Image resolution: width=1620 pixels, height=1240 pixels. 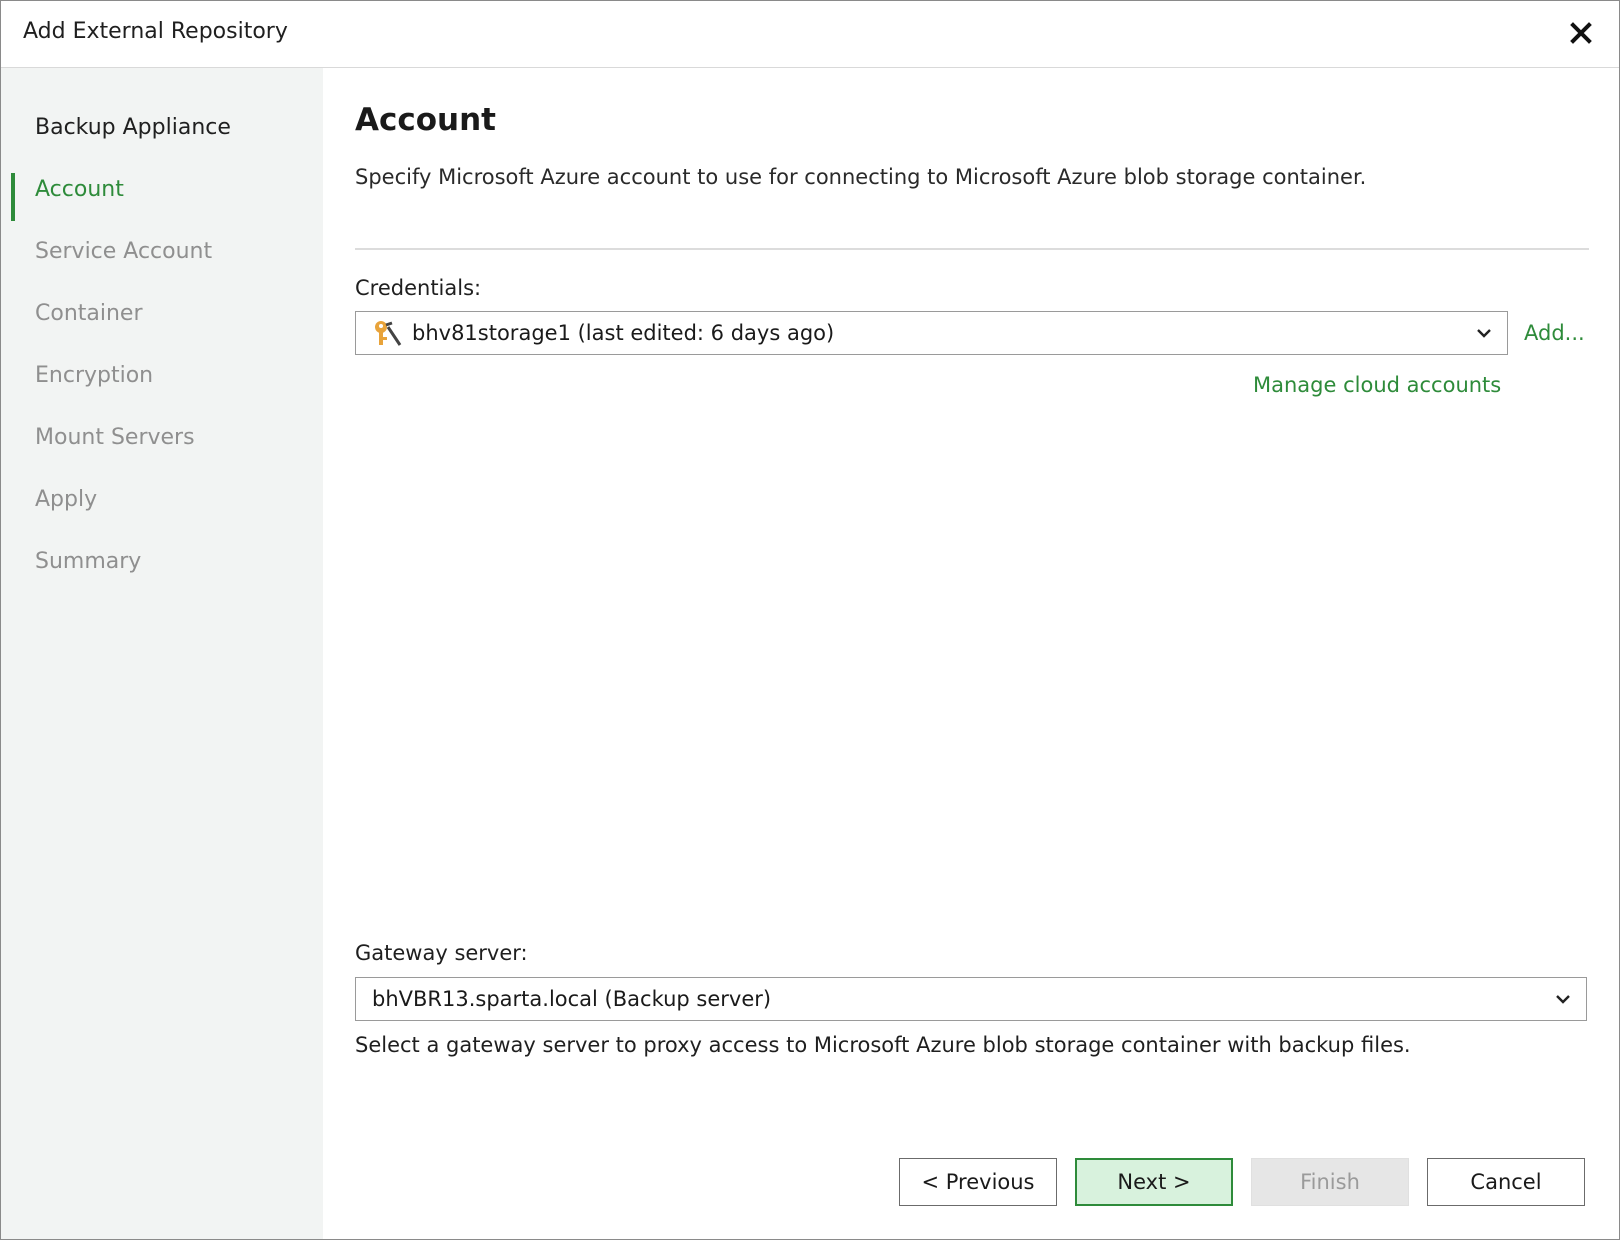 I want to click on current-step-marker, so click(x=13, y=197).